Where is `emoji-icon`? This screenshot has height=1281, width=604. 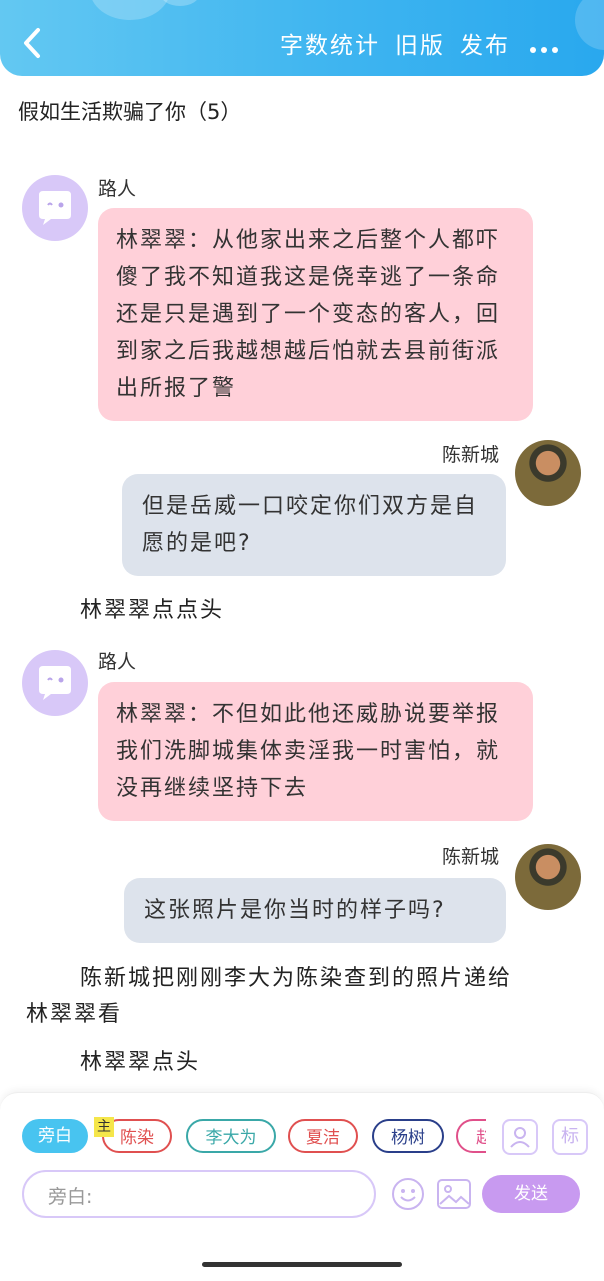
emoji-icon is located at coordinates (408, 1194).